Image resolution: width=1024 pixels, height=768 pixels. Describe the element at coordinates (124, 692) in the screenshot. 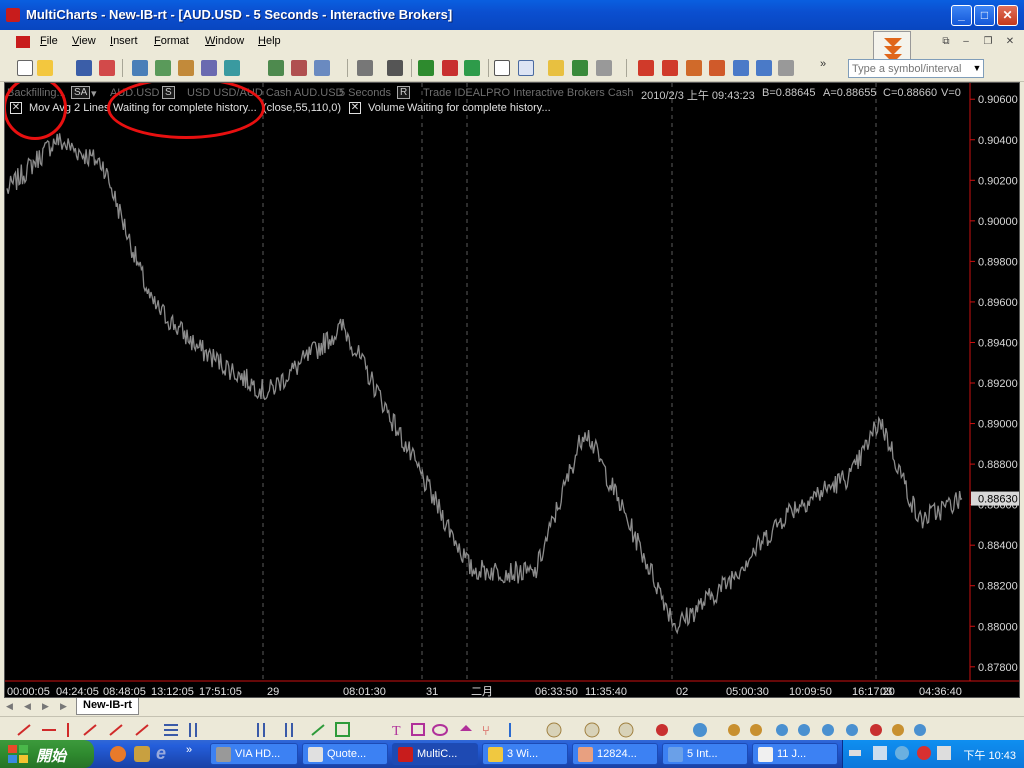

I see `time-tick-label: 08:48:05` at that location.